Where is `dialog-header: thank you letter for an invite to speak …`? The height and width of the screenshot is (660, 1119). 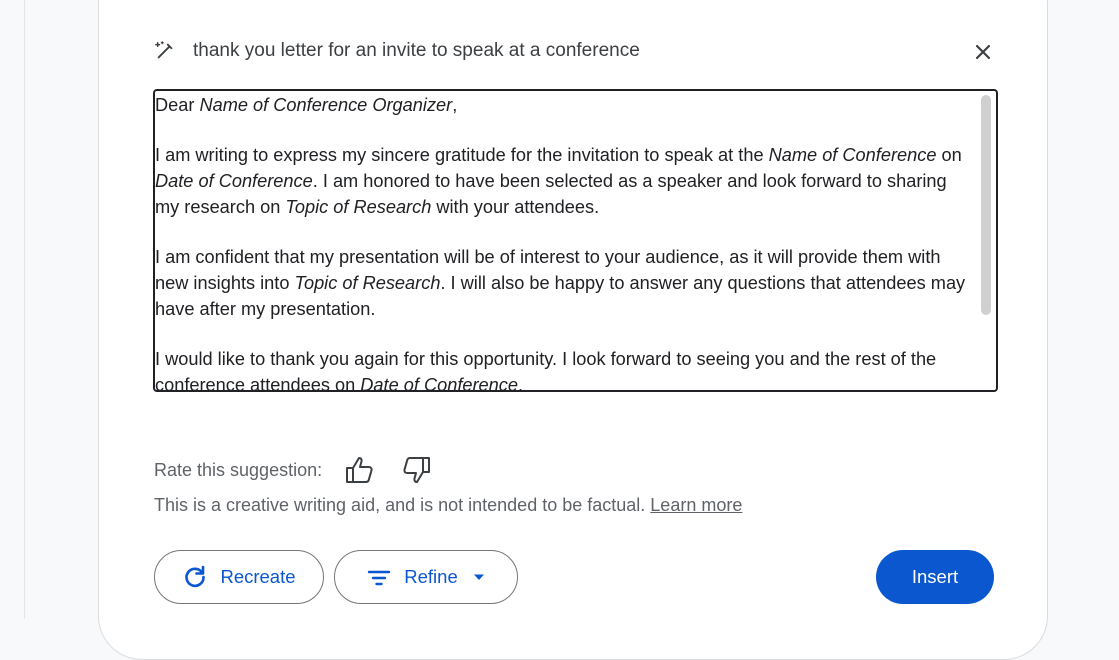 dialog-header: thank you letter for an invite to speak … is located at coordinates (397, 51).